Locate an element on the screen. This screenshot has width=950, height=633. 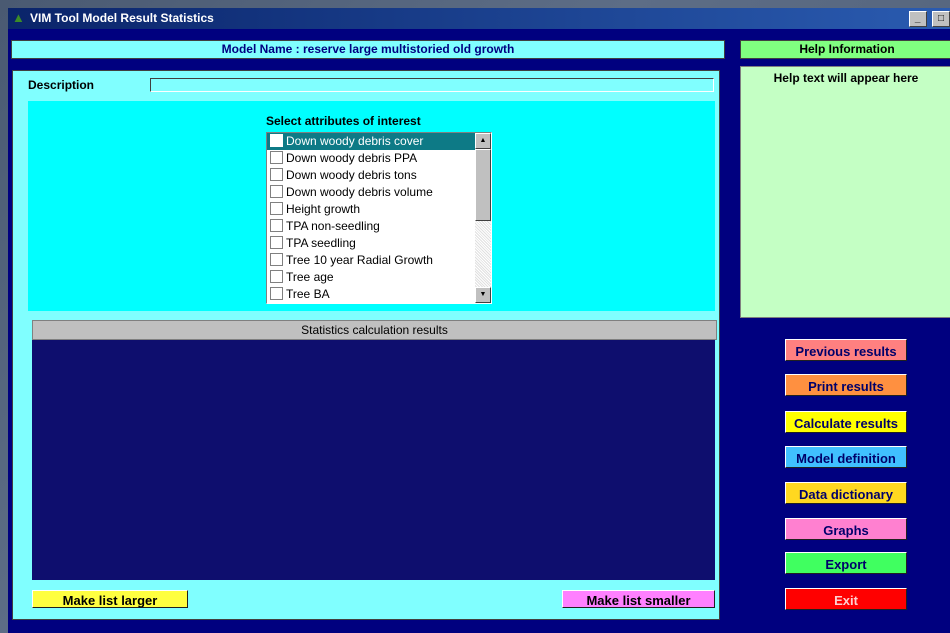
make-list-larger-button: Make list larger is located at coordinates (110, 599).